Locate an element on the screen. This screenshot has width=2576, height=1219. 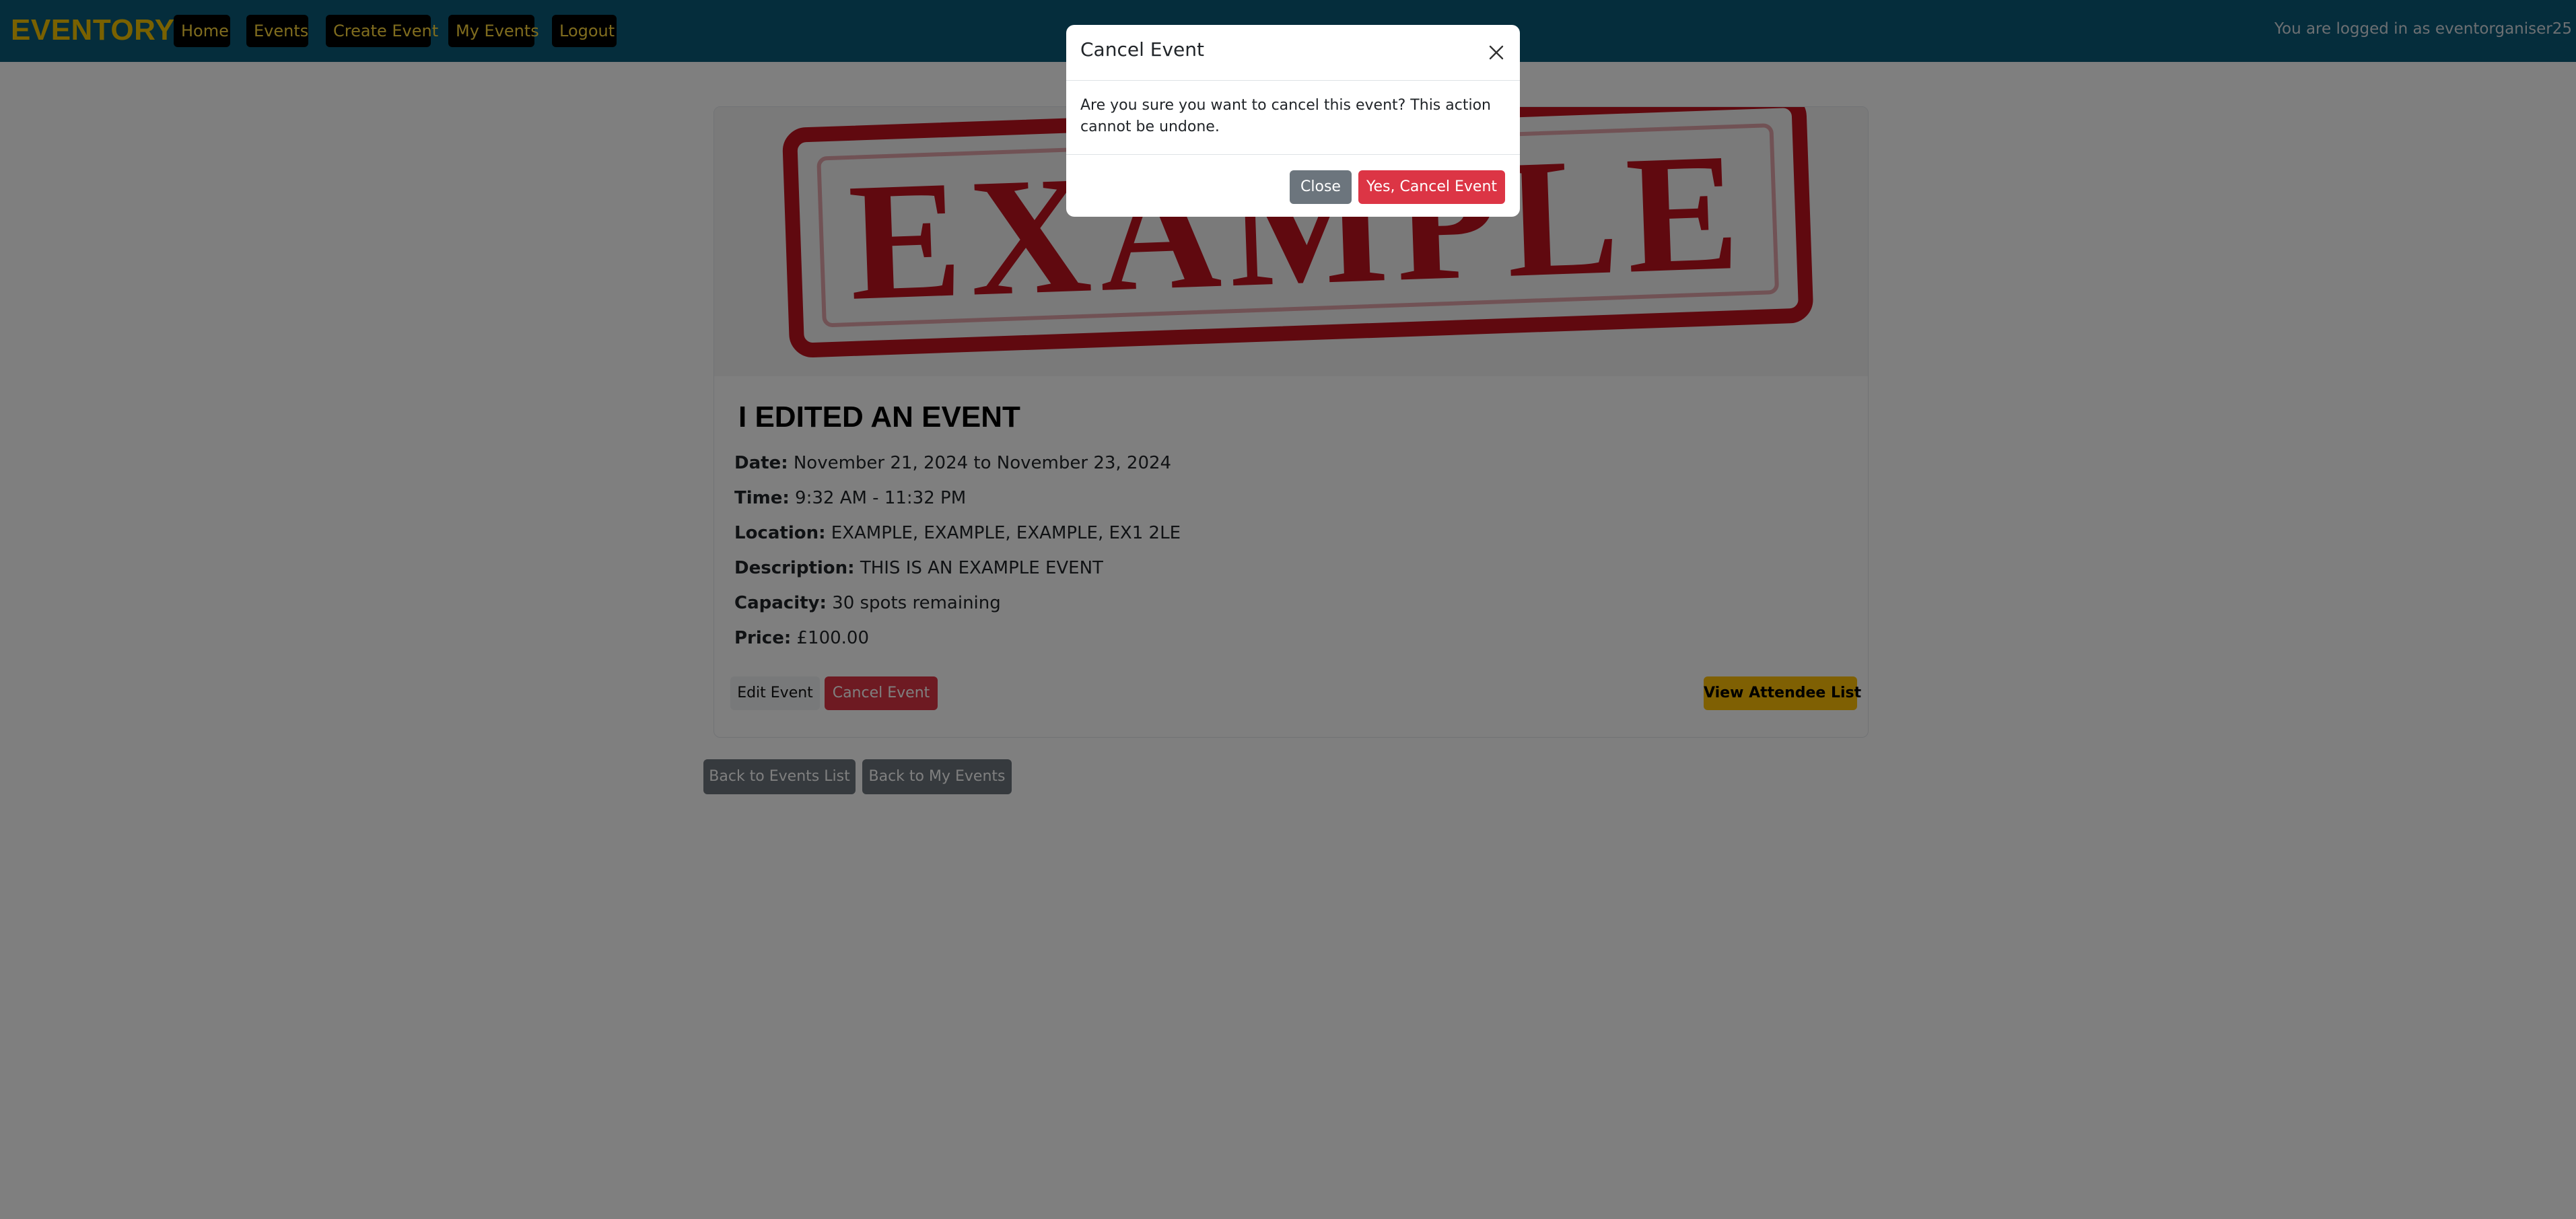
modal-header-divider is located at coordinates (1293, 80).